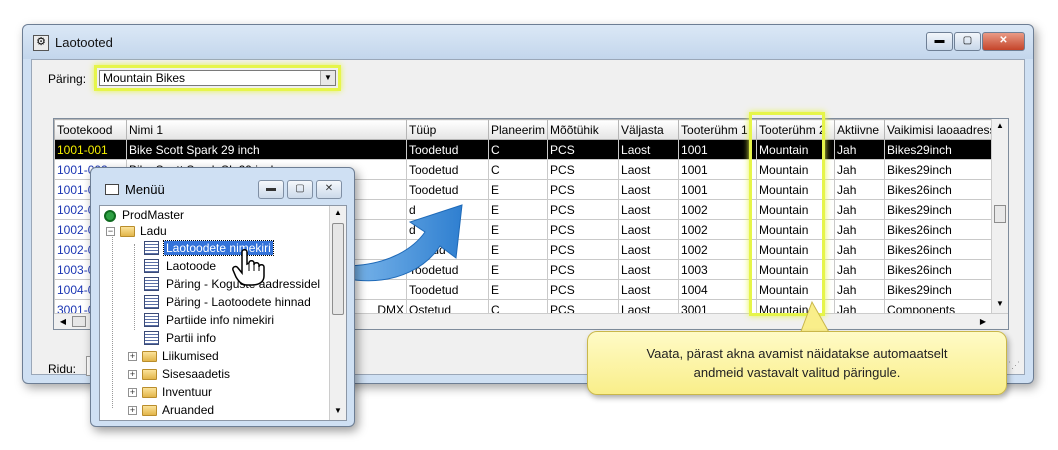  Describe the element at coordinates (815, 317) in the screenshot. I see `callout-pointer` at that location.